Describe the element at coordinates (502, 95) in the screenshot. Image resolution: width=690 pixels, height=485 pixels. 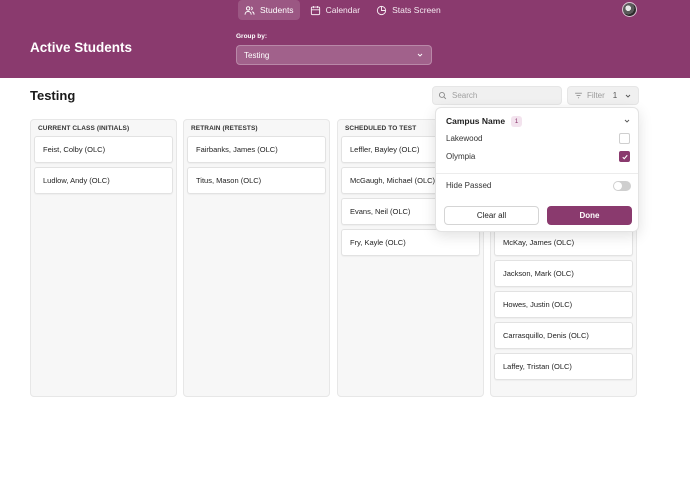
I see `search-input` at that location.